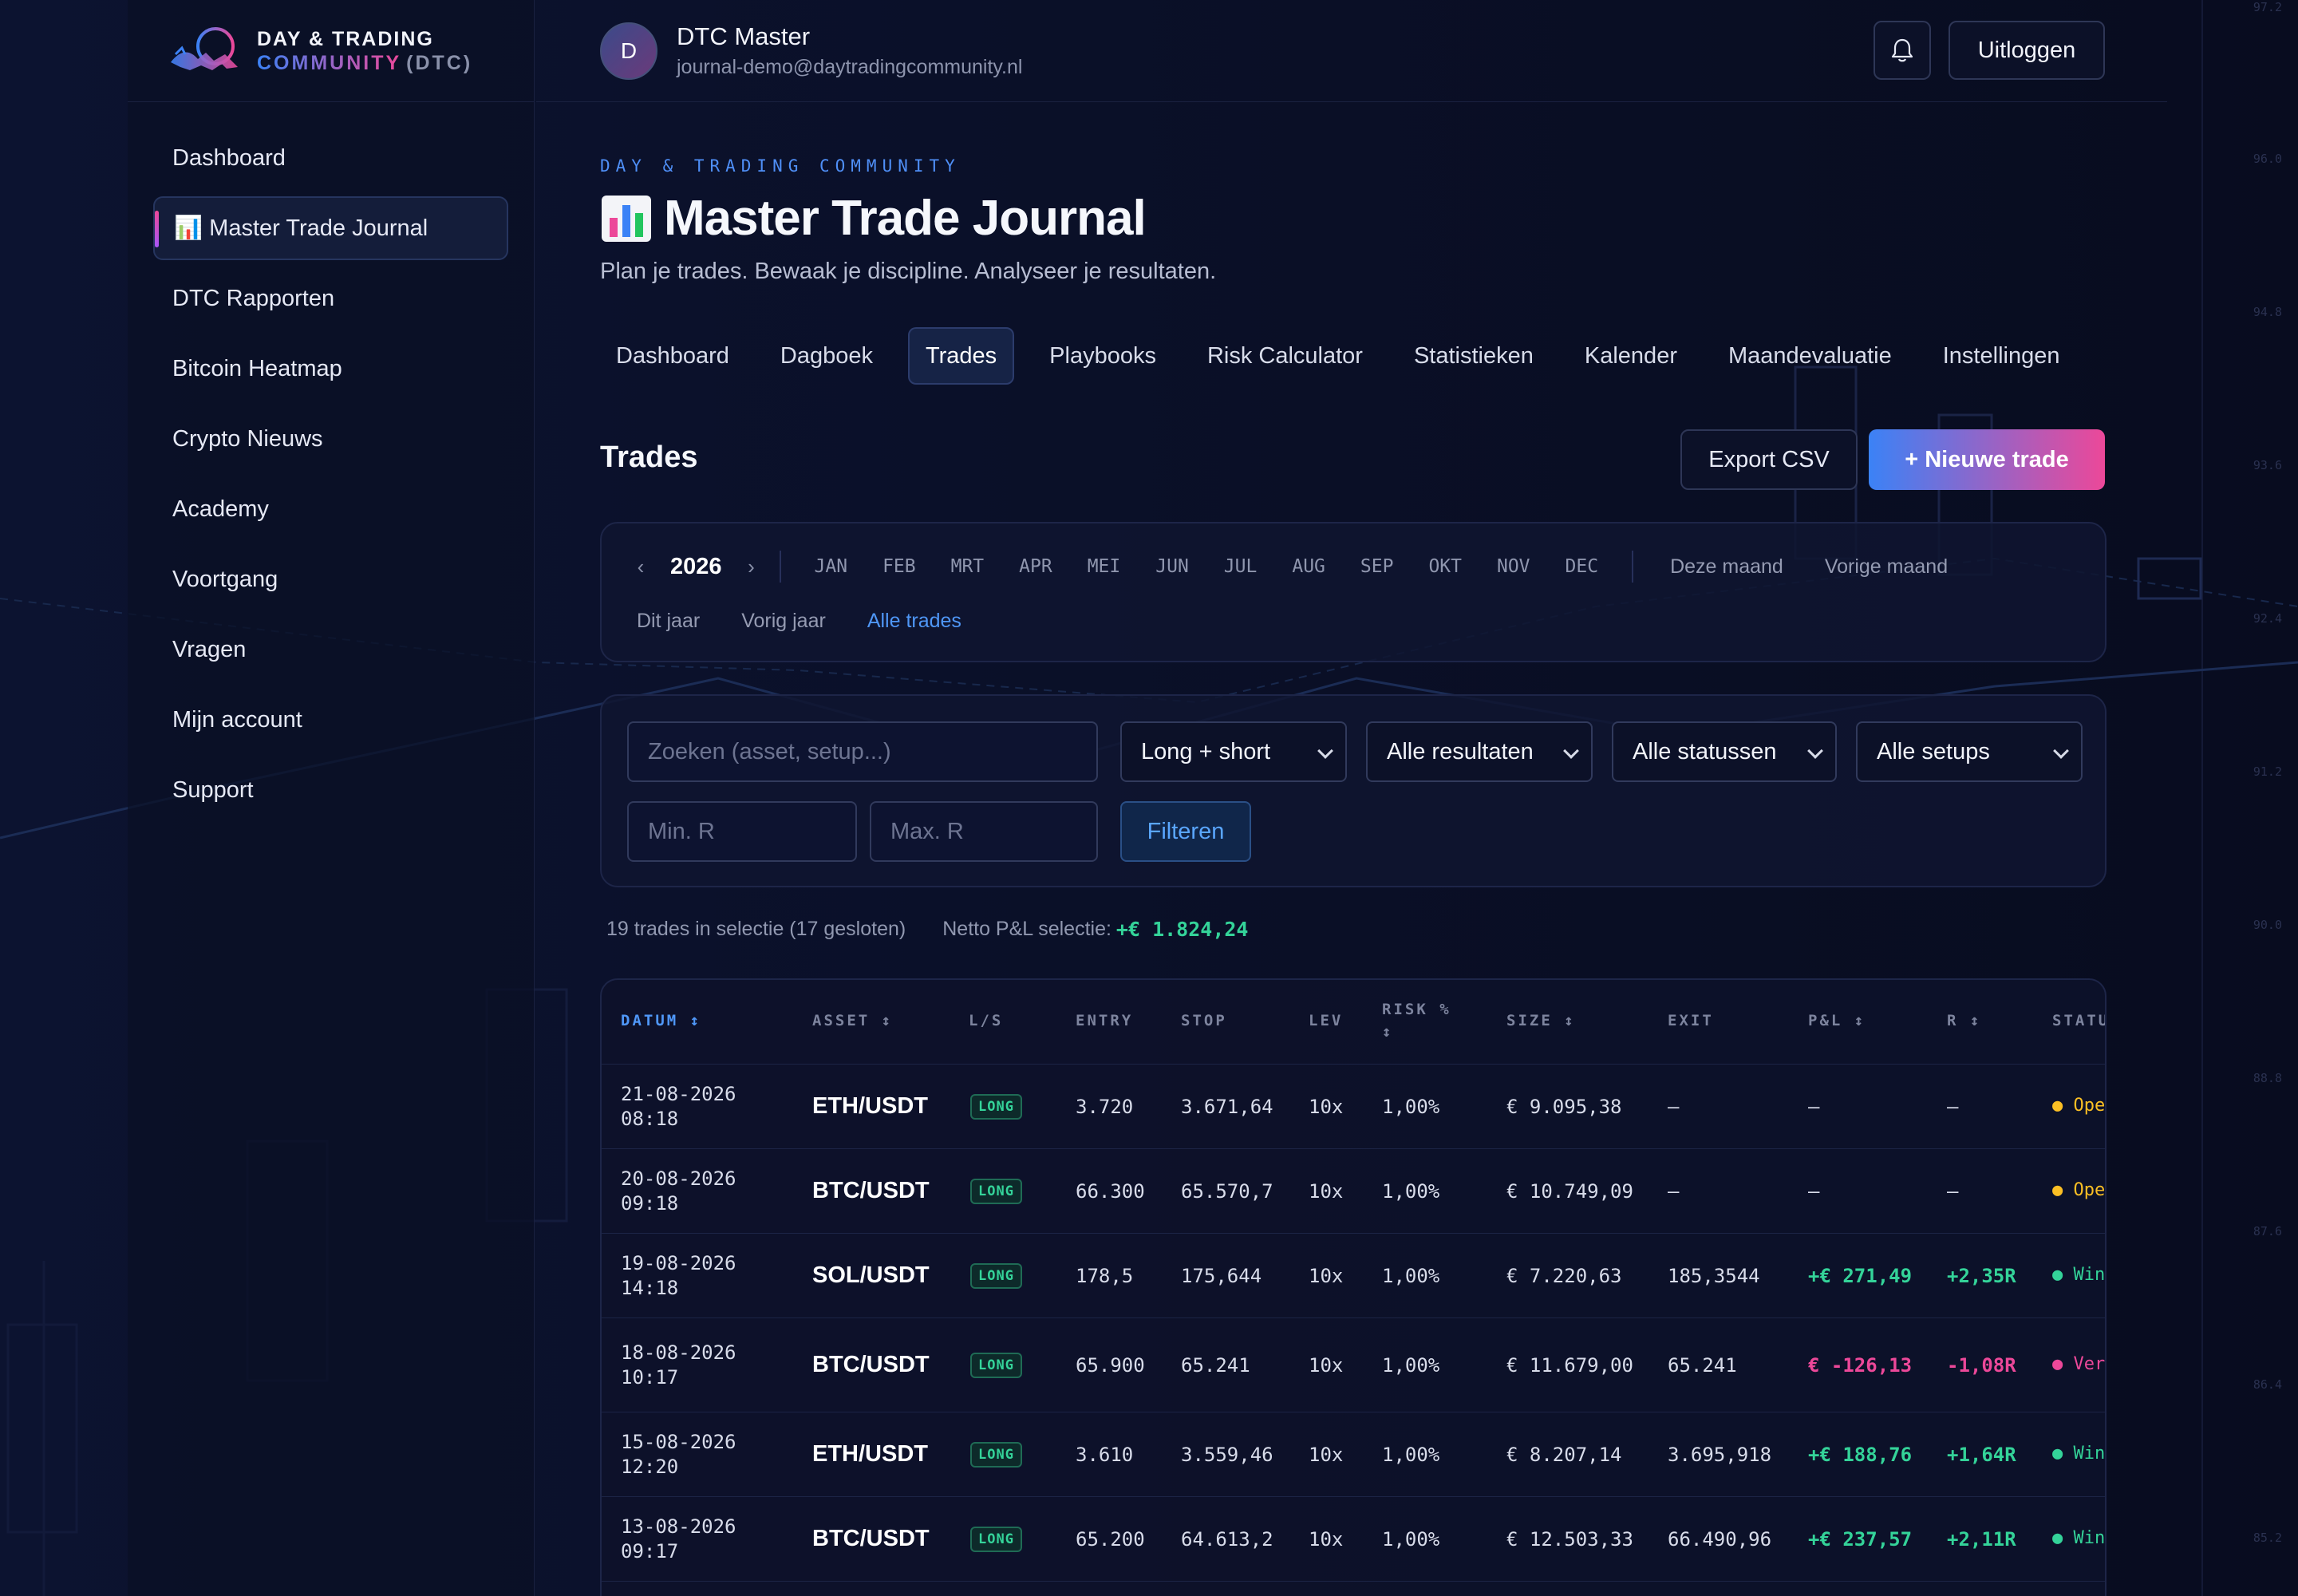 The width and height of the screenshot is (2298, 1596). I want to click on export-csv-button: Export CSV, so click(1769, 459).